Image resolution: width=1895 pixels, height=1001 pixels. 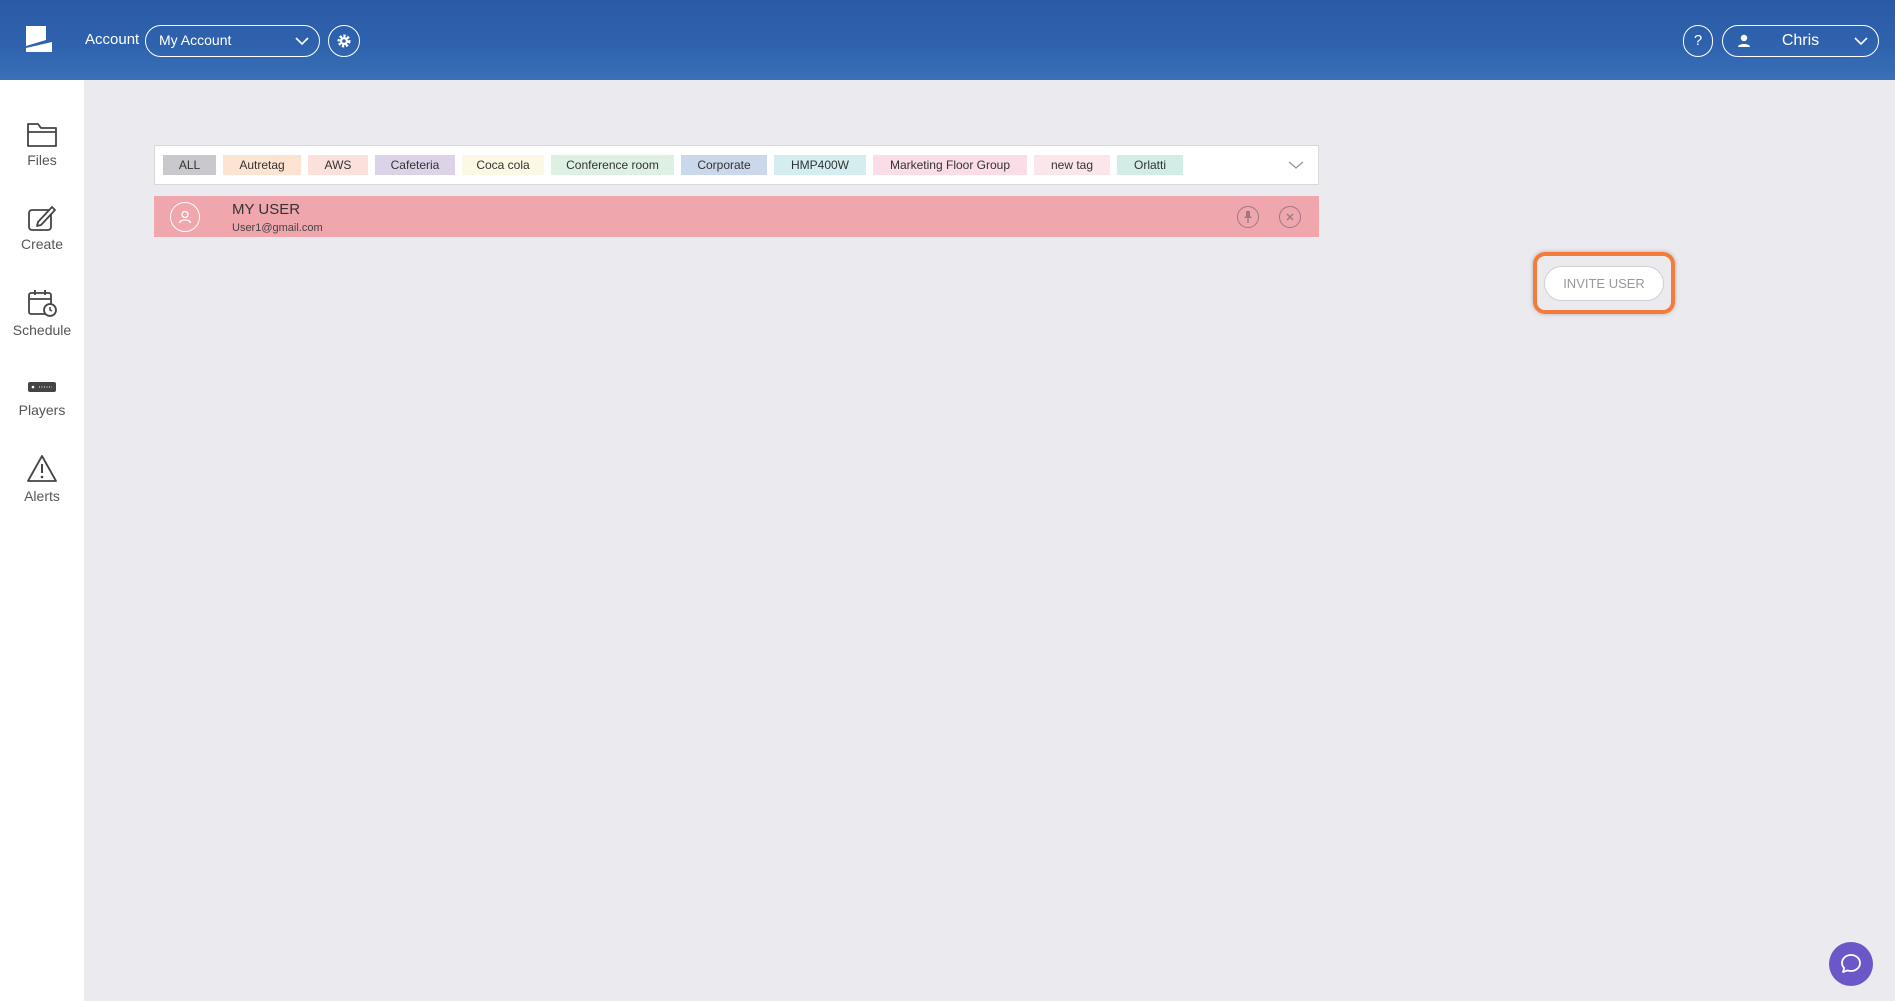 What do you see at coordinates (1604, 283) in the screenshot?
I see `invite-user-button: INVITE USER` at bounding box center [1604, 283].